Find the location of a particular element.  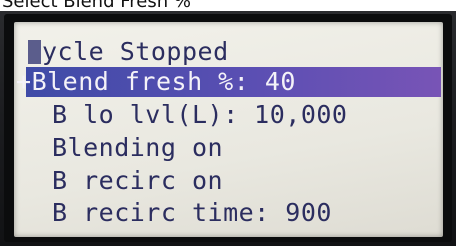

menu-item-b-recirc-time: B recirc time: 900 is located at coordinates (192, 213).